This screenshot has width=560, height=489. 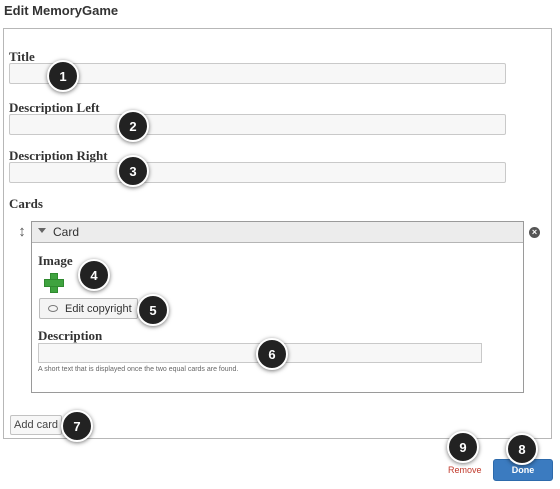 What do you see at coordinates (257, 73) in the screenshot?
I see `title-input` at bounding box center [257, 73].